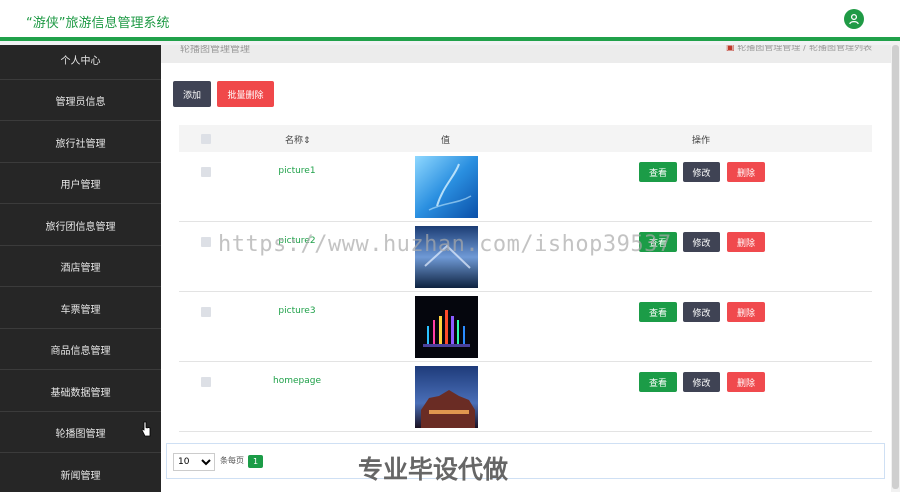  I want to click on user-icon, so click(854, 19).